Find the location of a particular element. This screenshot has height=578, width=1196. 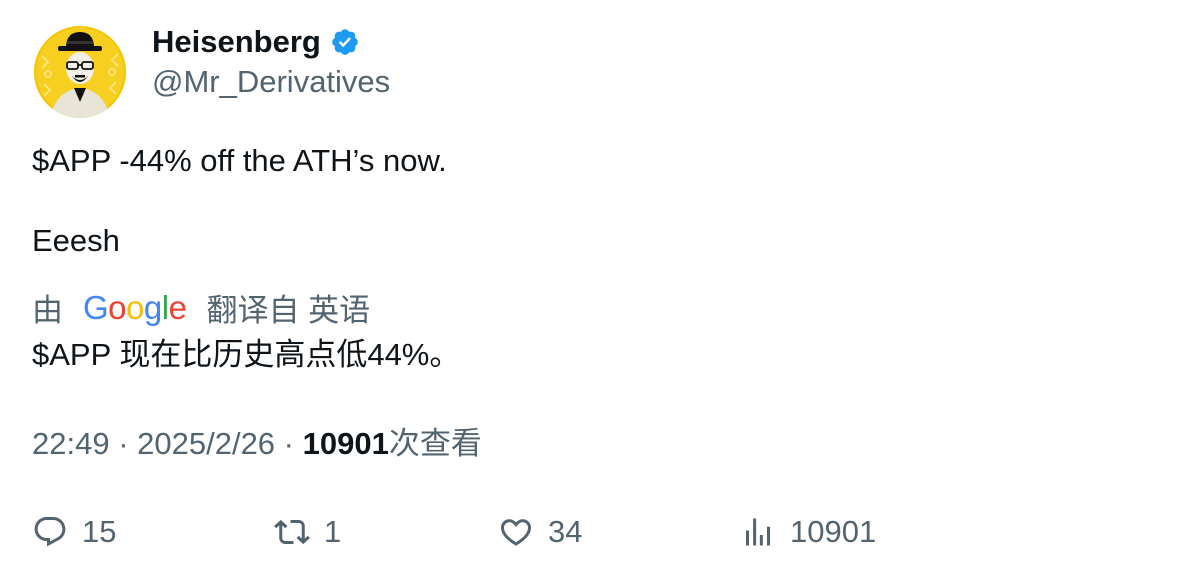

like-count: 34 is located at coordinates (565, 531).